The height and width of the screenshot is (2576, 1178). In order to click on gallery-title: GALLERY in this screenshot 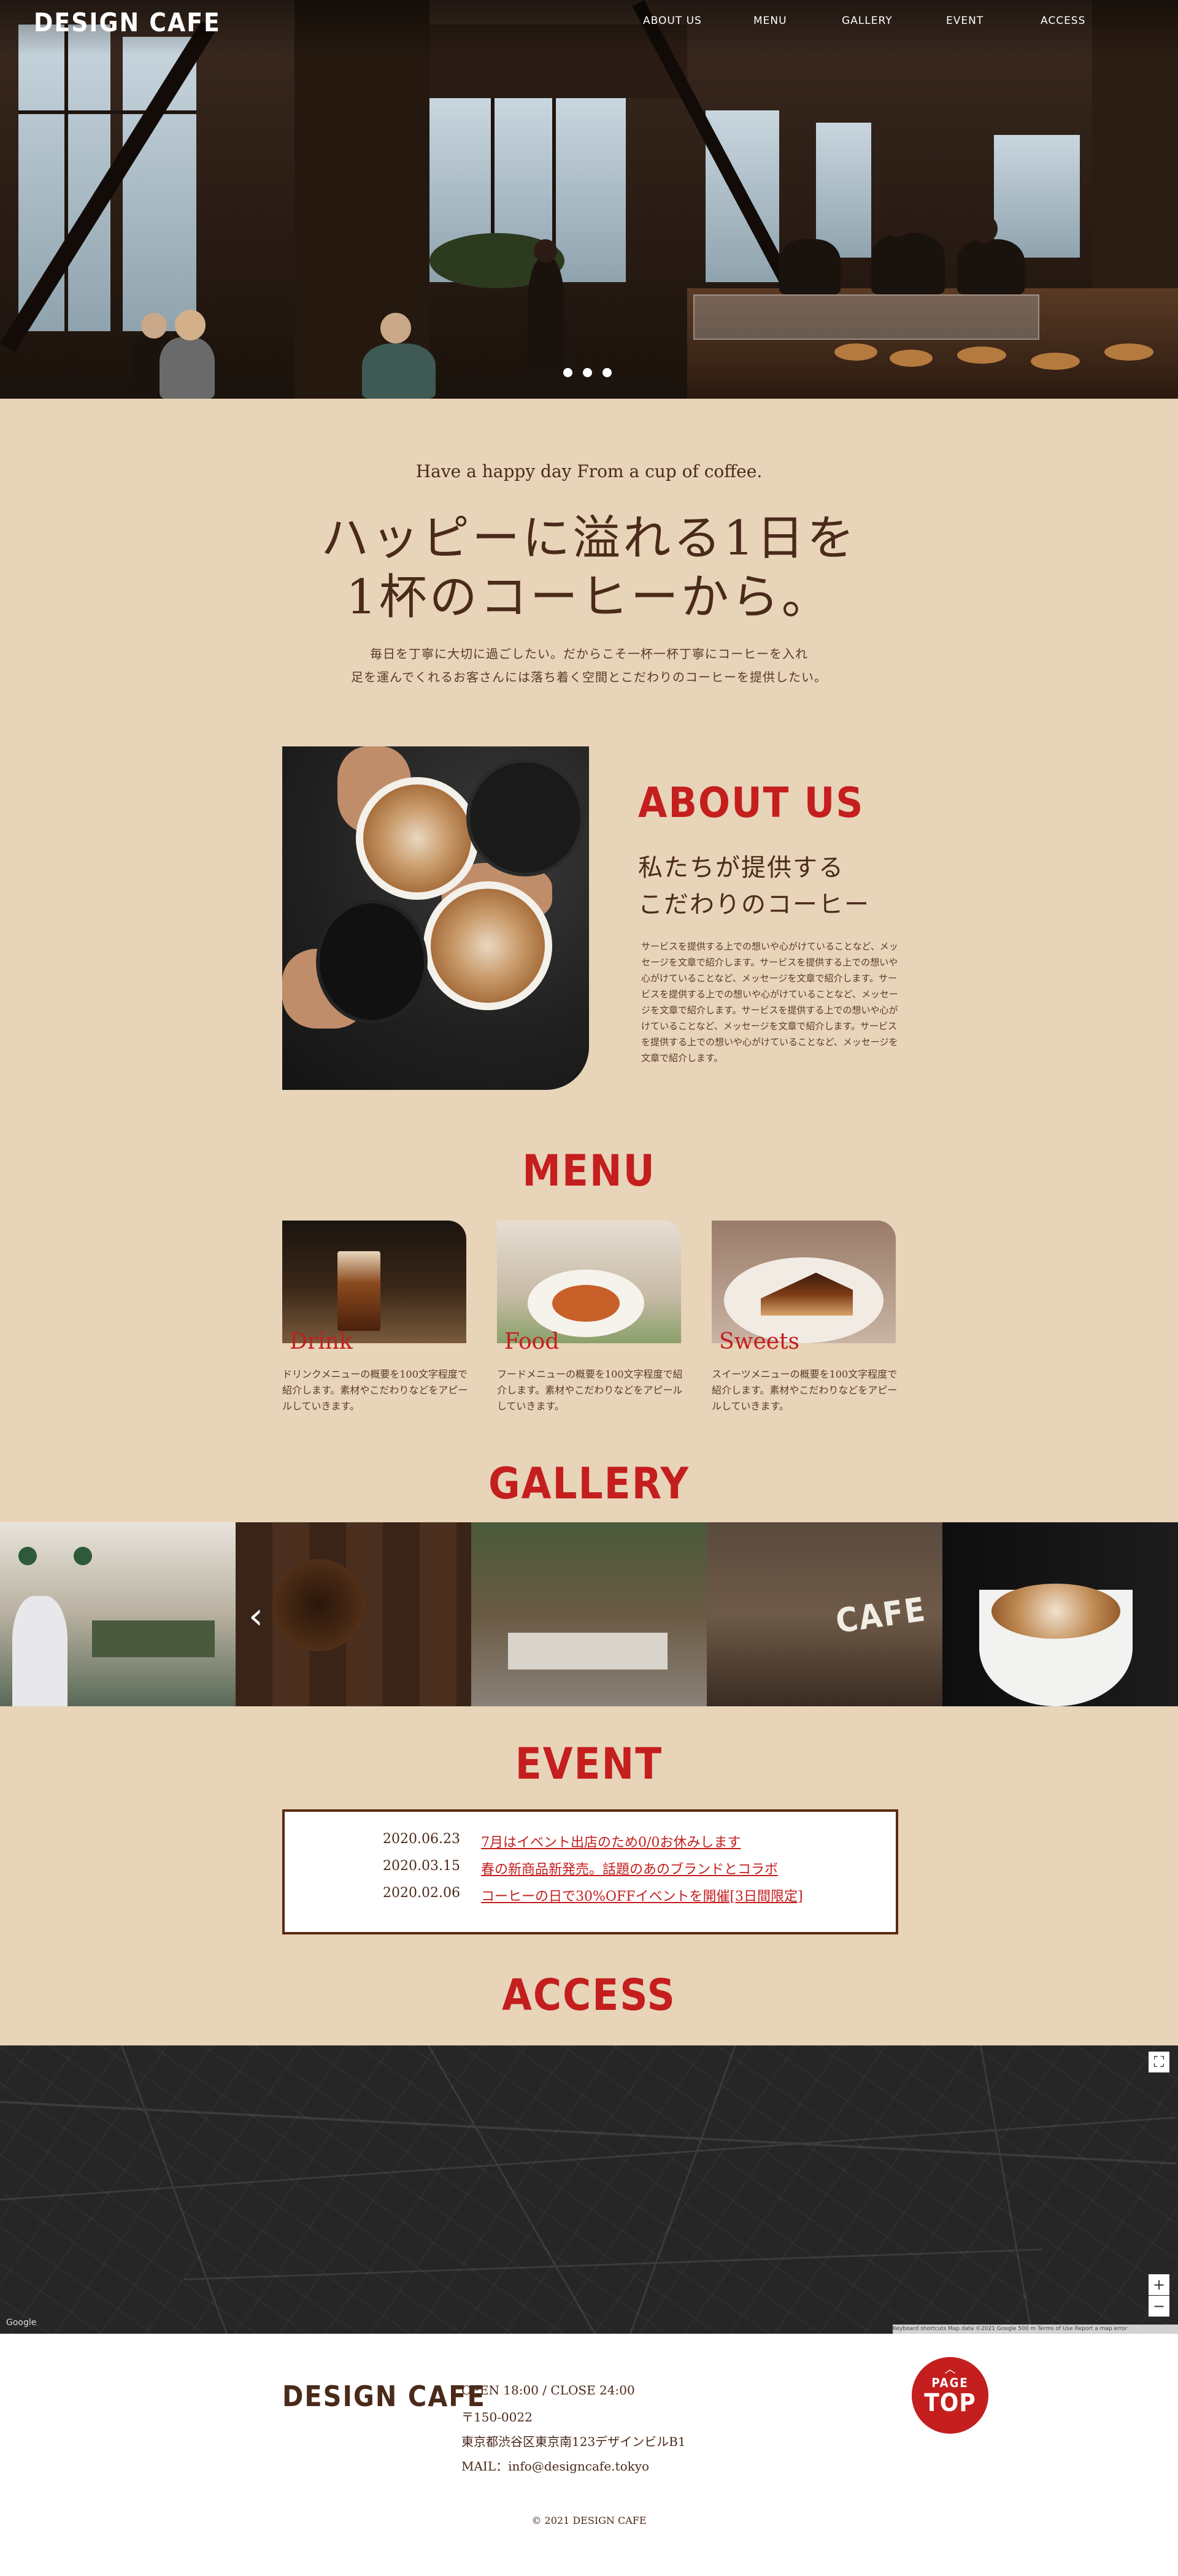, I will do `click(589, 1484)`.